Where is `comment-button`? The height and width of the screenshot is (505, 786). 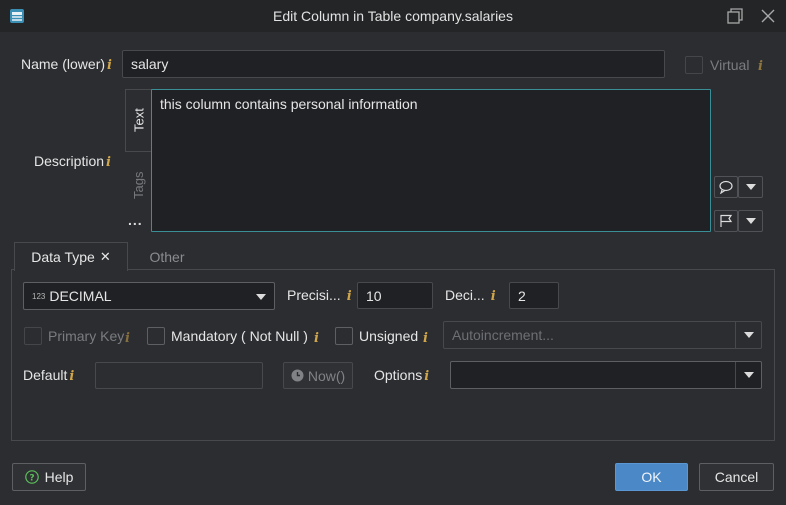 comment-button is located at coordinates (726, 187).